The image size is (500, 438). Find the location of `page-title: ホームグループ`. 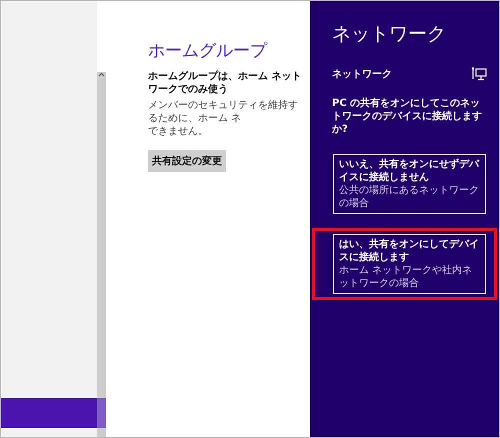

page-title: ホームグループ is located at coordinates (207, 51).